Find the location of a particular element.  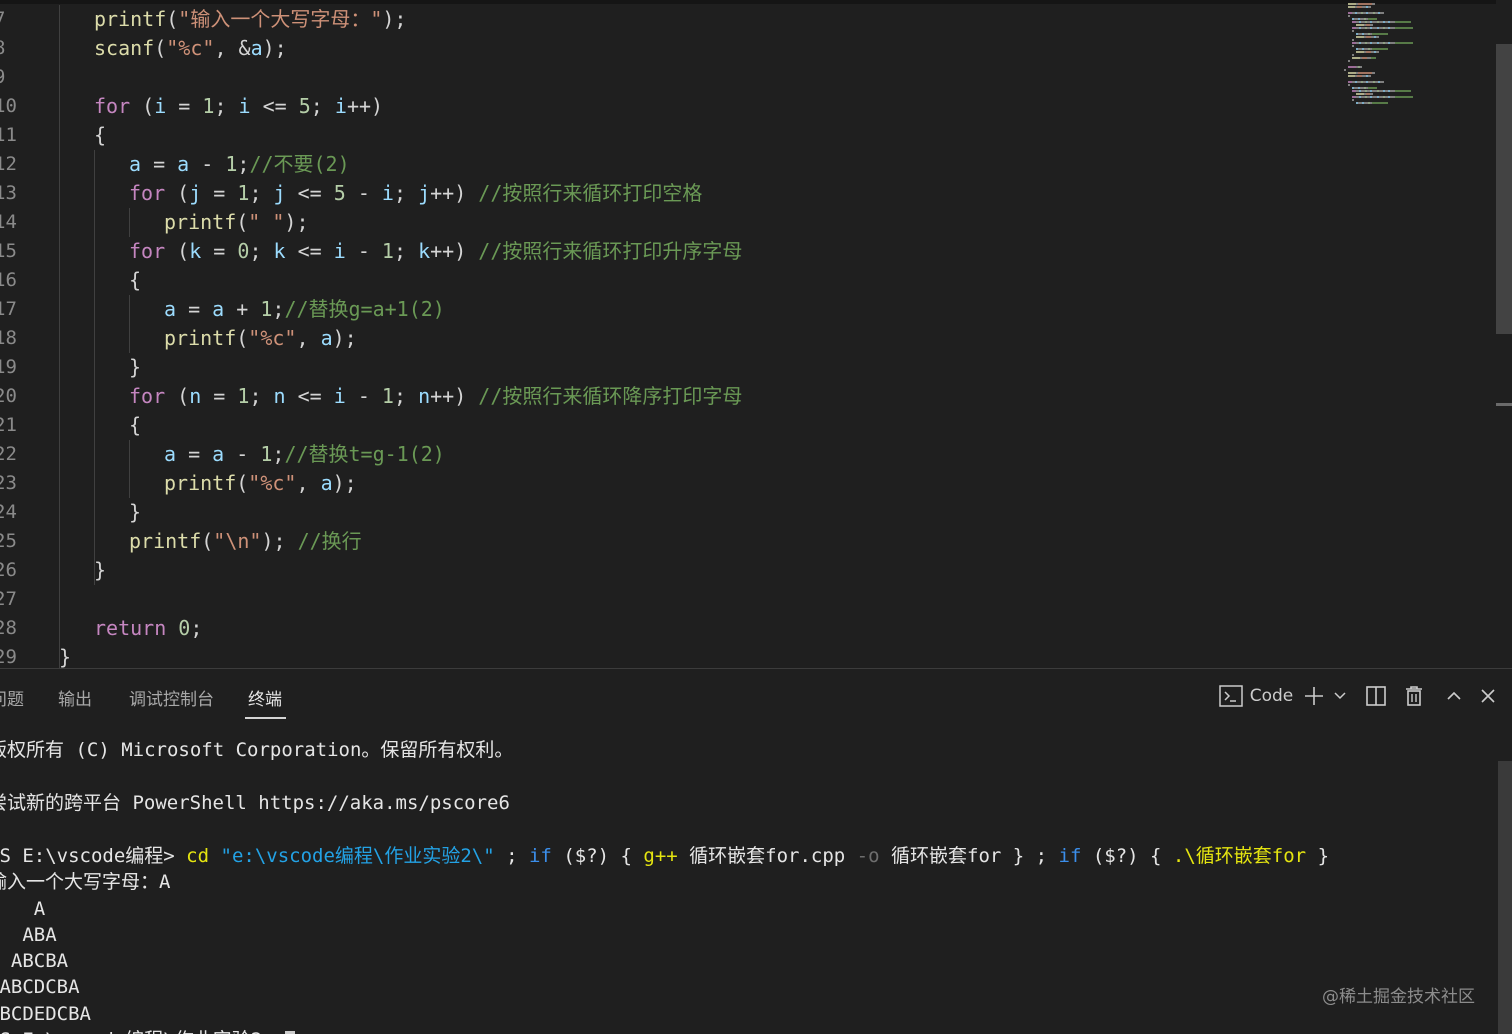

code-line: { is located at coordinates (135, 425).